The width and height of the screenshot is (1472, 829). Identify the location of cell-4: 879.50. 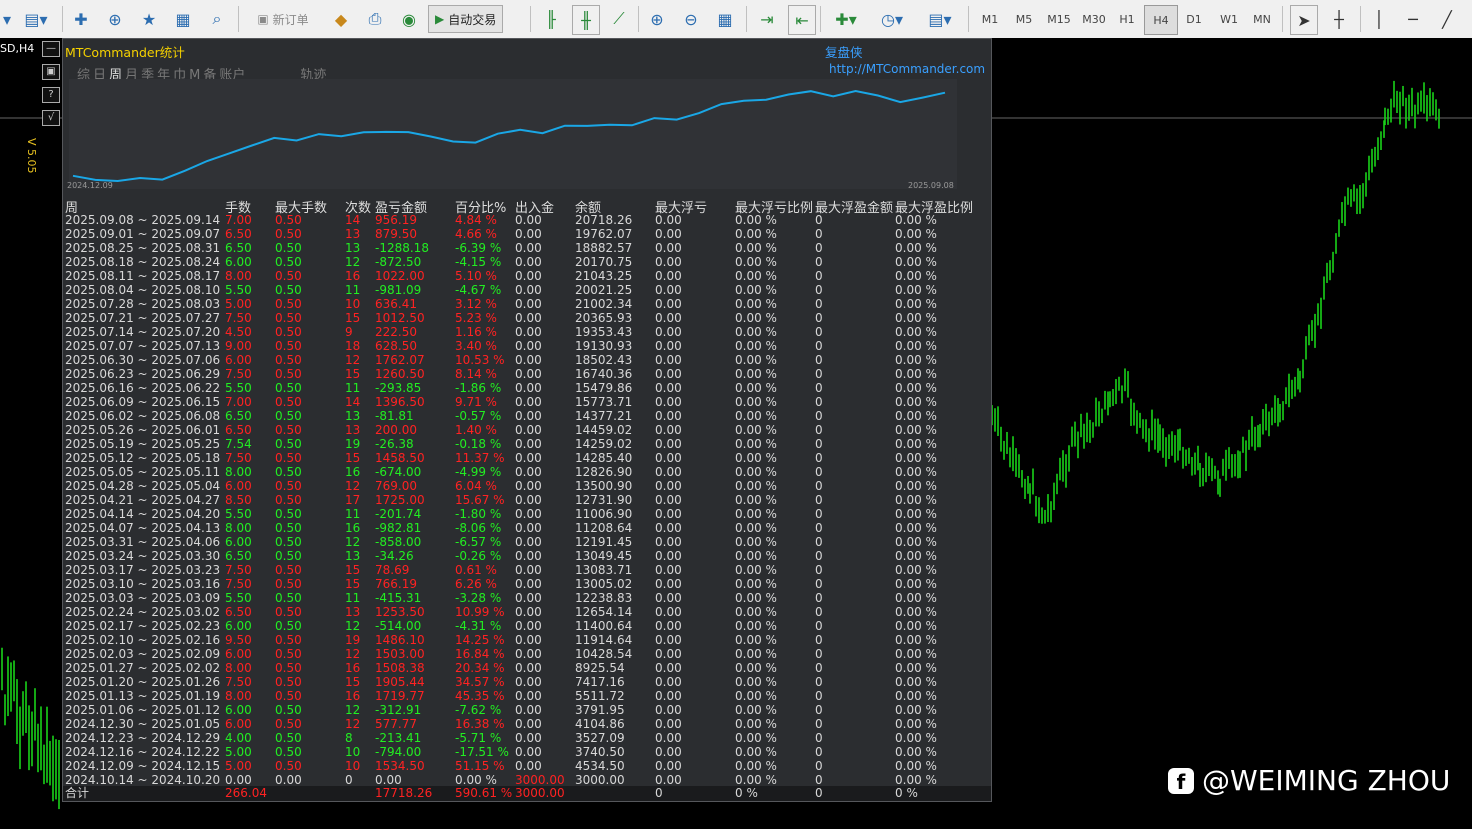
(396, 234).